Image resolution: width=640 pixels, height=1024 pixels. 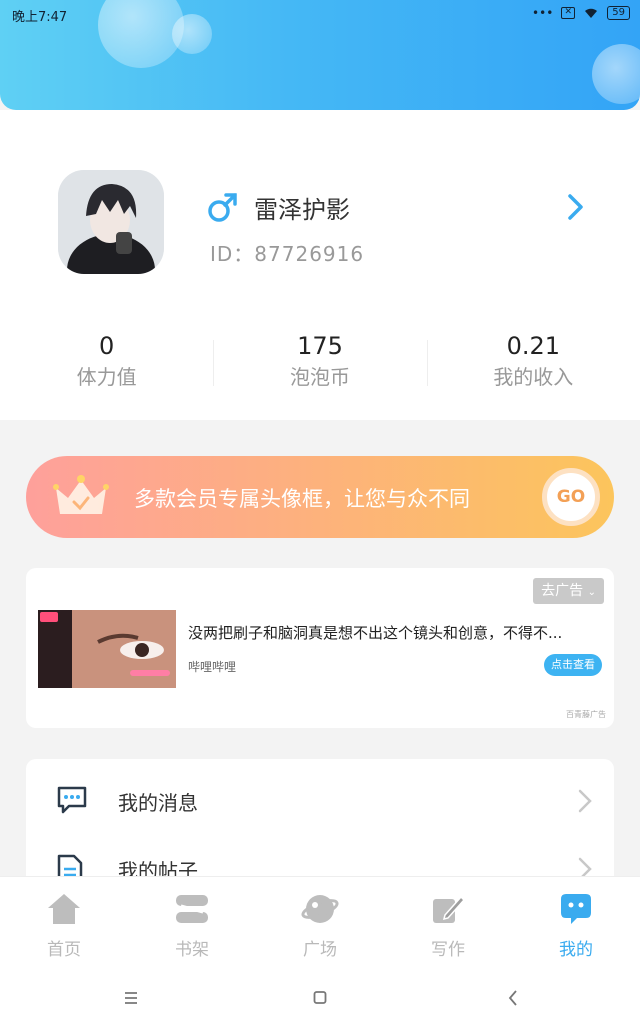 What do you see at coordinates (618, 13) in the screenshot?
I see `battery-icon: 59` at bounding box center [618, 13].